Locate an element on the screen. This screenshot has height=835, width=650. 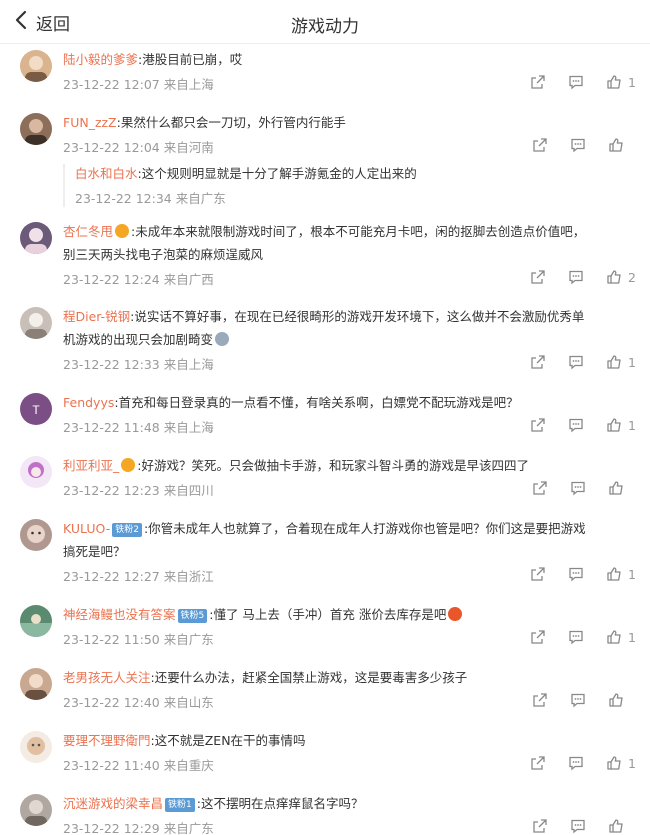
comment-username: 老男孩无人关注 is located at coordinates (107, 677).